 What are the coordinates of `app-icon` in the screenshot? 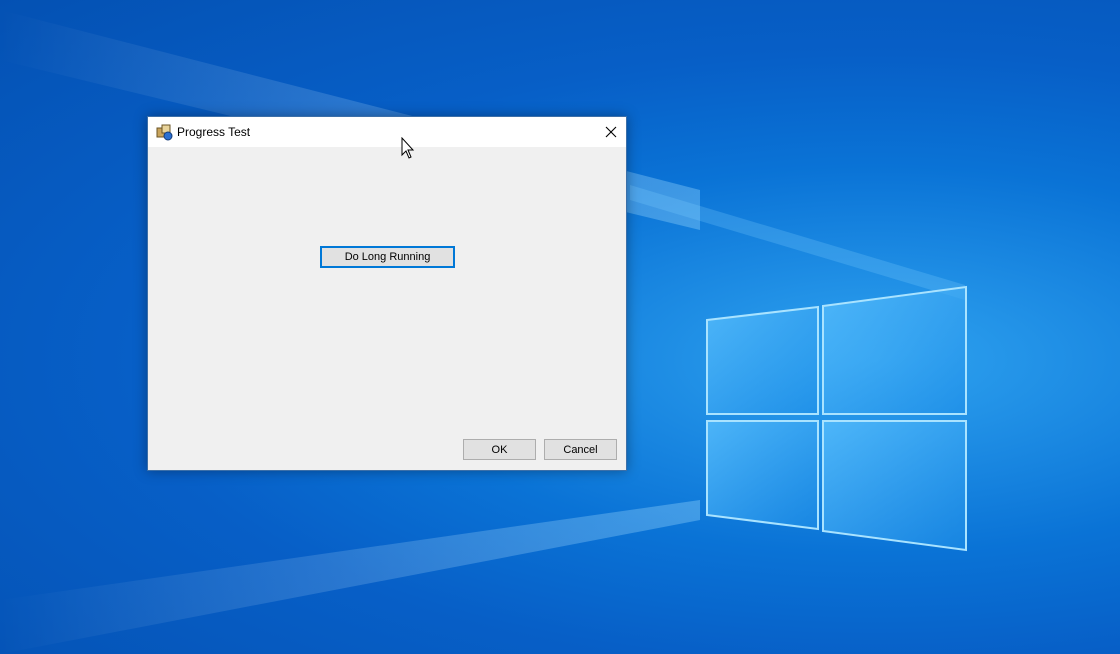 It's located at (164, 132).